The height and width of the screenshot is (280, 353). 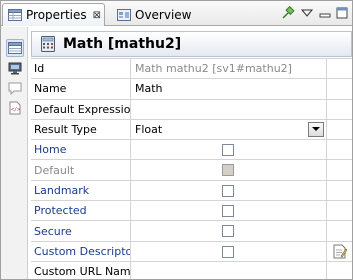 What do you see at coordinates (81, 251) in the screenshot?
I see `property-label-custom-descriptor: Custom Descriptor` at bounding box center [81, 251].